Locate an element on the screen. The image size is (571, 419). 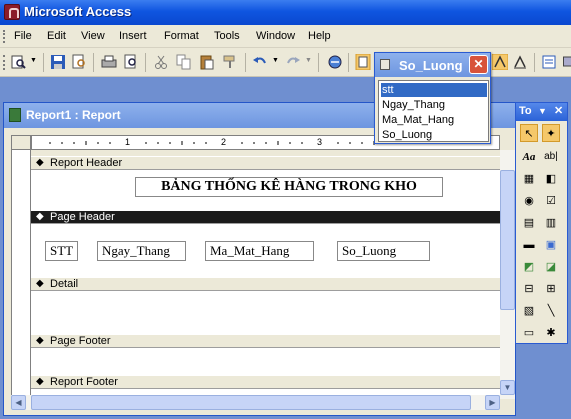
view-dropdown-icon: ▼ is located at coordinates (33, 60).